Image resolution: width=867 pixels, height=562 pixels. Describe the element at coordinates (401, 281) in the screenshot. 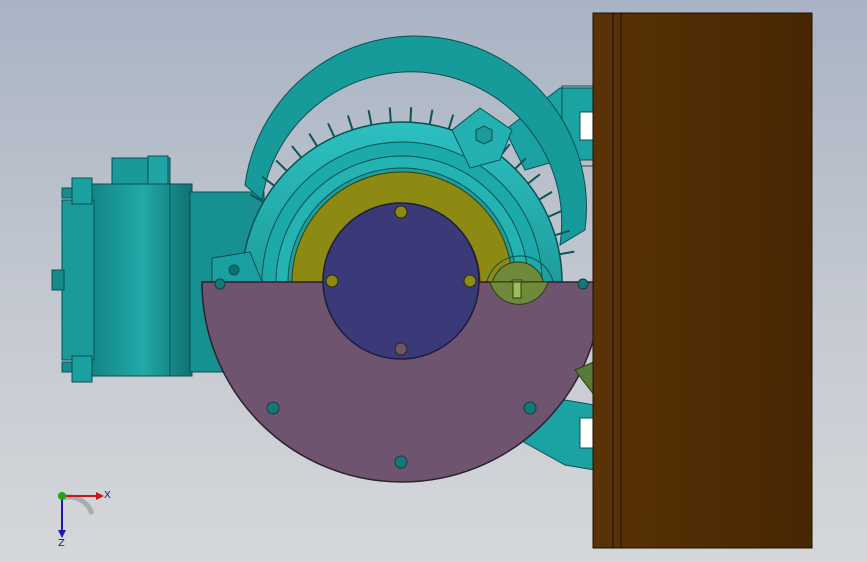

I see `center-hub` at that location.